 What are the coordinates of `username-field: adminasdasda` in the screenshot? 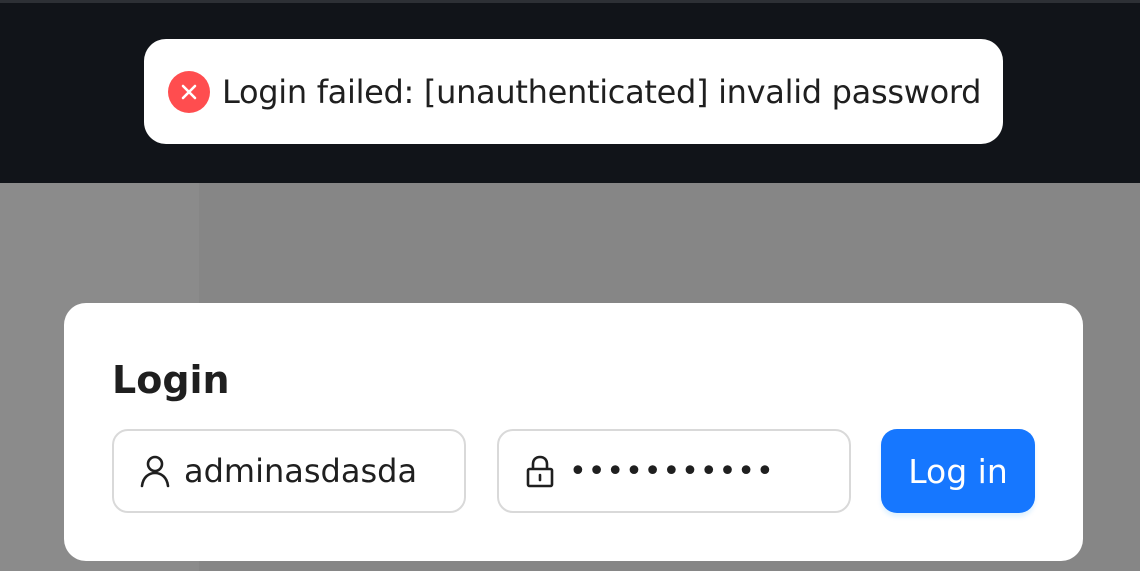 It's located at (289, 471).